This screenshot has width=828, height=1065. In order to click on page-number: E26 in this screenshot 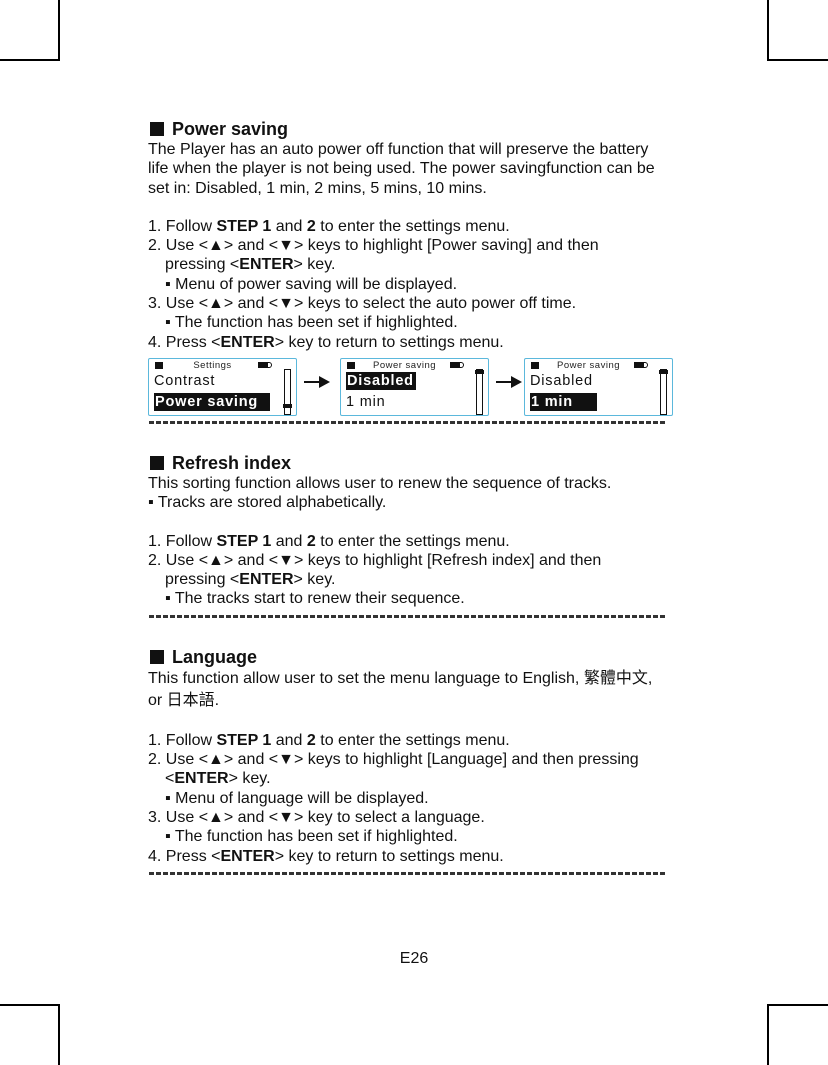, I will do `click(414, 958)`.